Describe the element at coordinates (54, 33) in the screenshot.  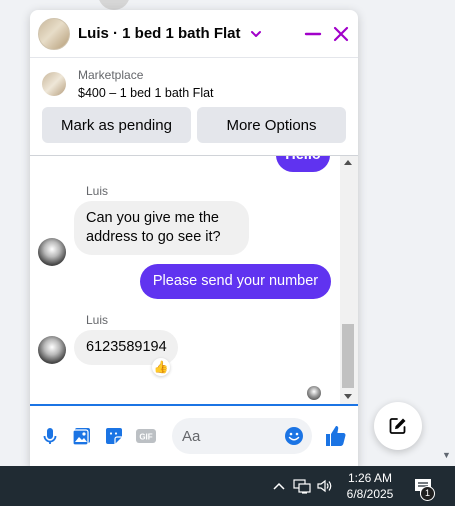
I see `contact-avatar` at that location.